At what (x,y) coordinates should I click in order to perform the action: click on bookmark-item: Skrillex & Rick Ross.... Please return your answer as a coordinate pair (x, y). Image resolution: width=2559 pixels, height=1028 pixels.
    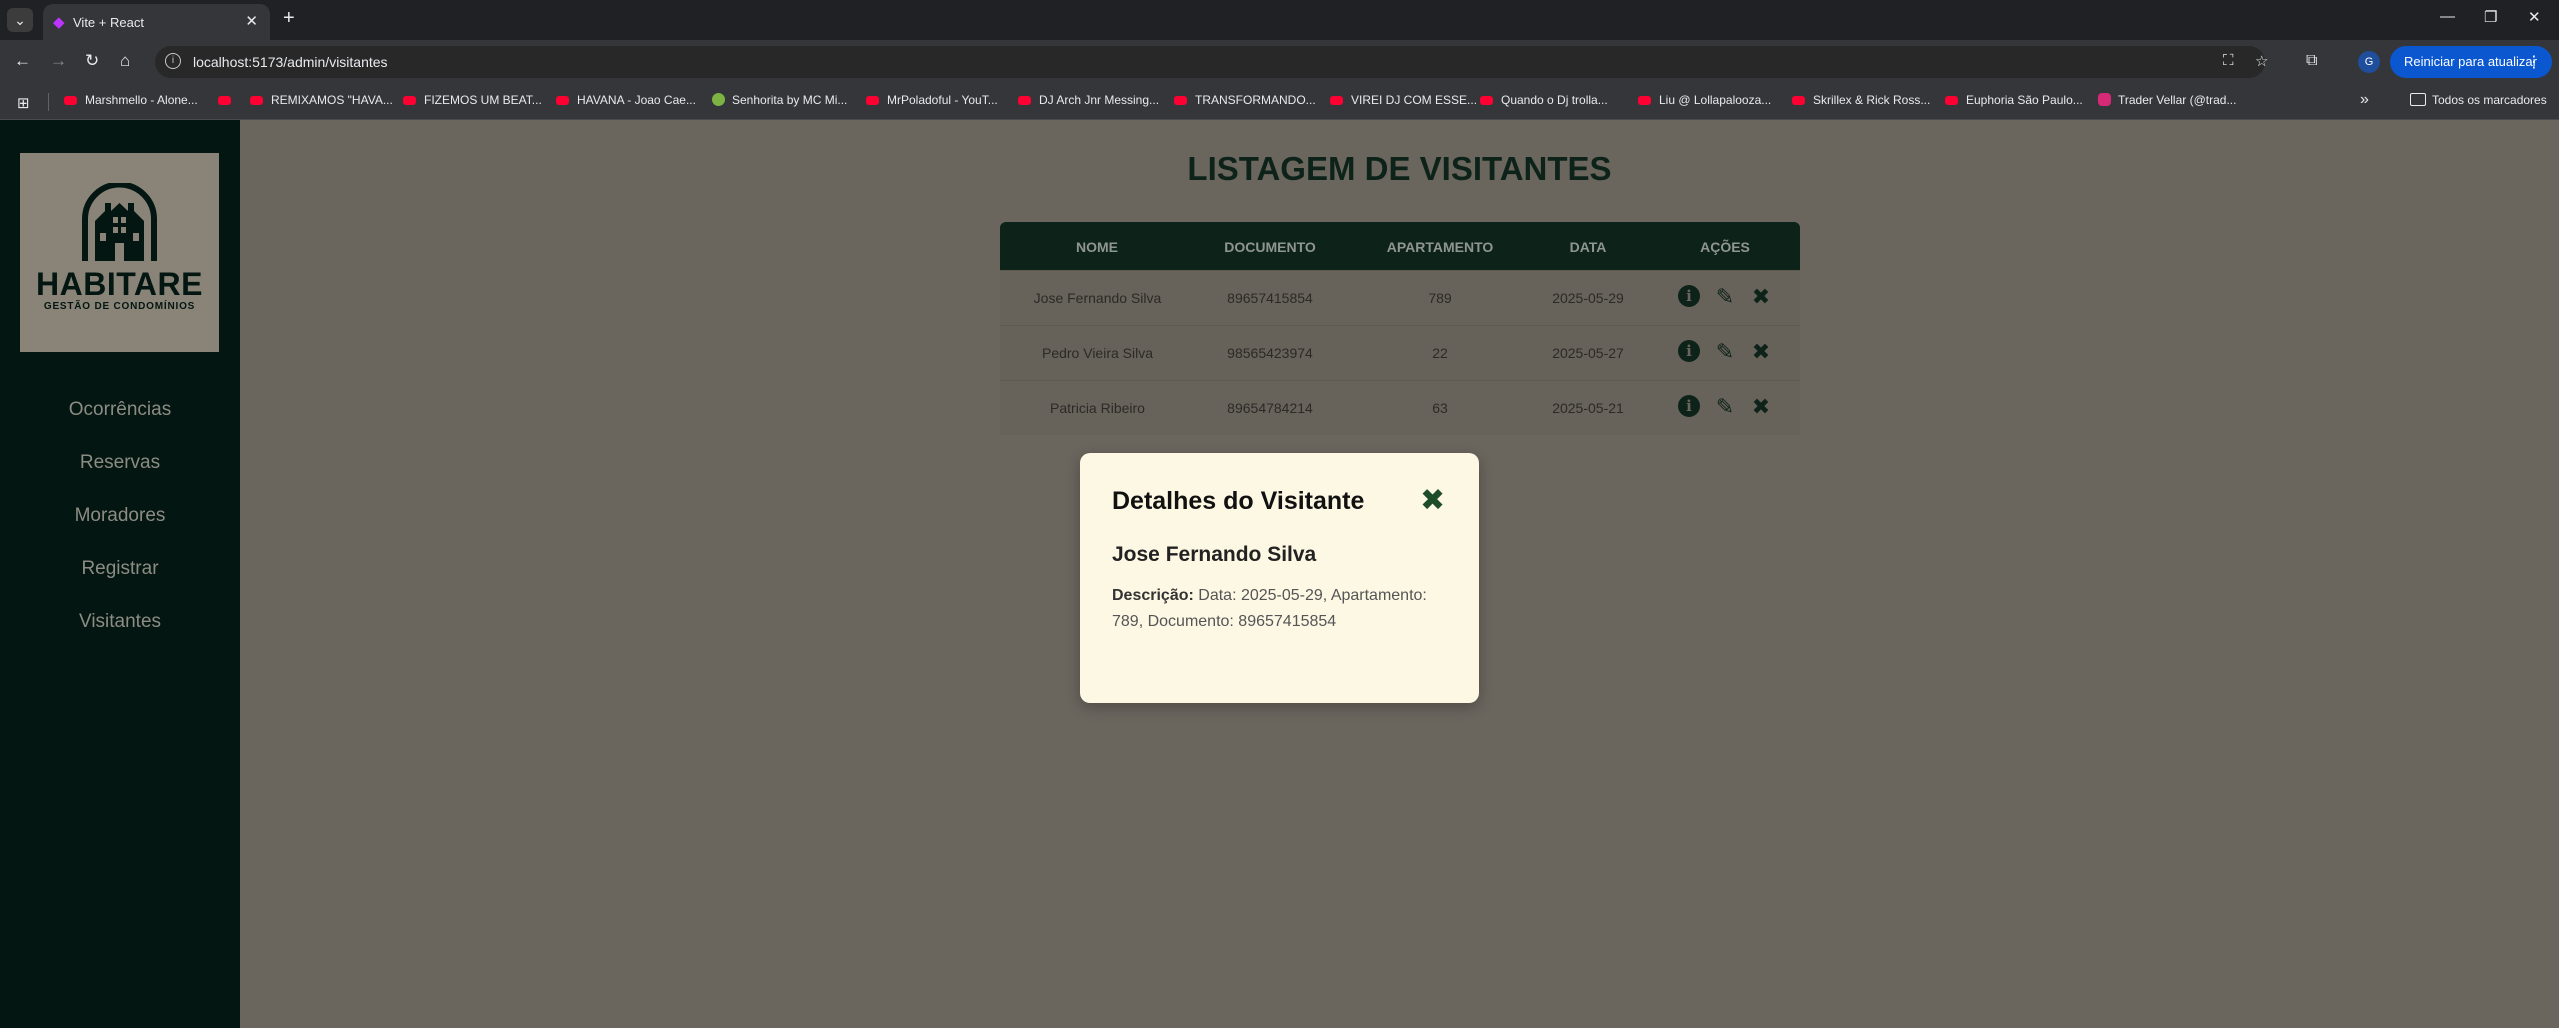
    Looking at the image, I should click on (1861, 100).